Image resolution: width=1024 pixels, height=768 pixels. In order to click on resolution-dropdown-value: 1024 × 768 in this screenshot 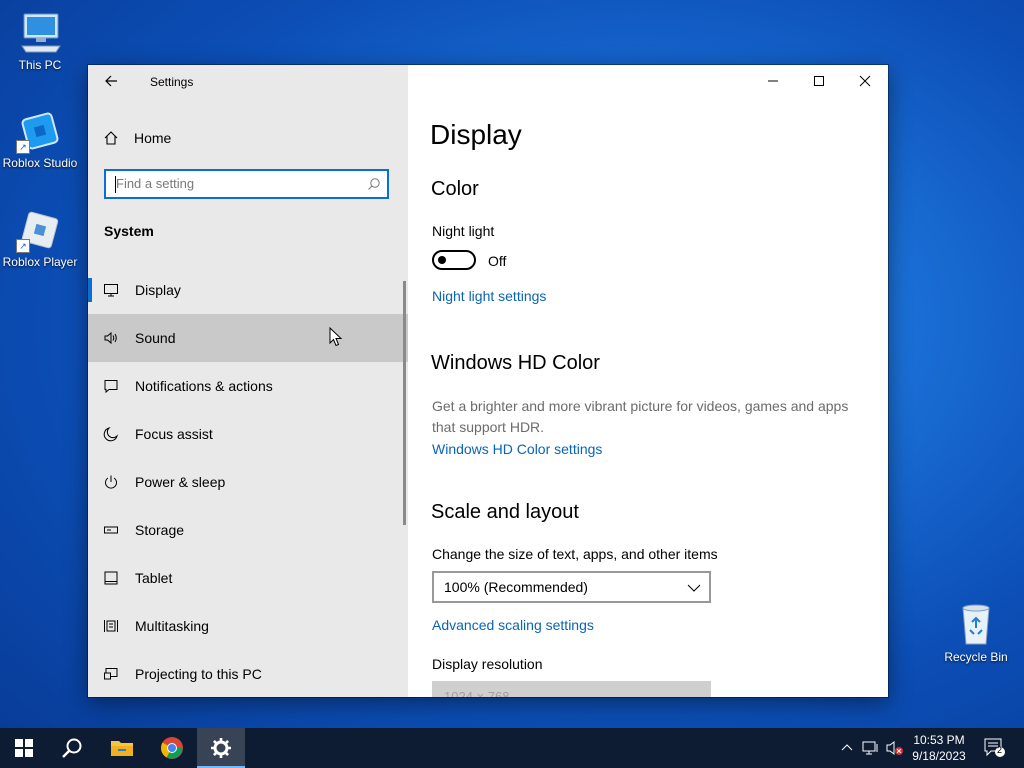, I will do `click(477, 693)`.